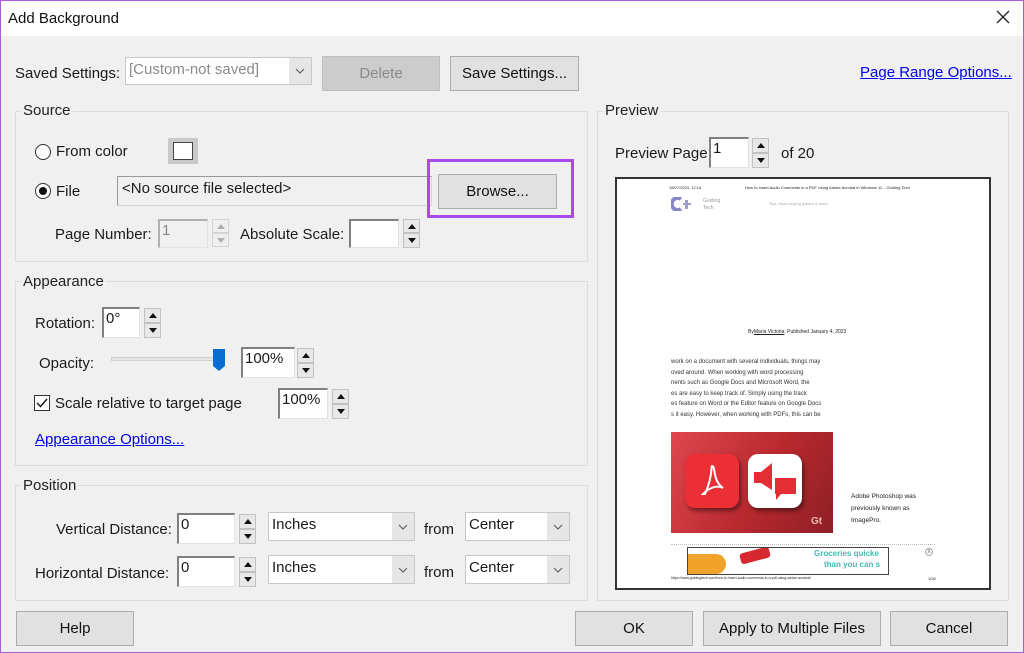 This screenshot has width=1024, height=653. I want to click on doc-logo-text-1: Guiding, so click(712, 201).